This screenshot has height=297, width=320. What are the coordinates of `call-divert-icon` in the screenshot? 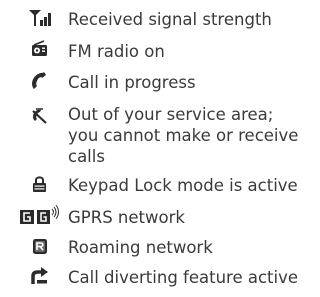 It's located at (33, 276).